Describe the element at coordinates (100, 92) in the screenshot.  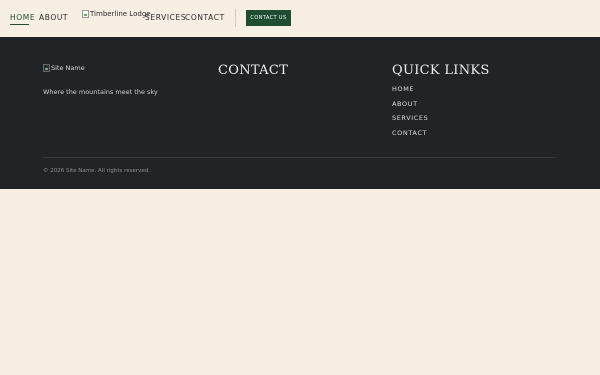
I see `footer-tagline: Where the mountains meet the sky` at that location.